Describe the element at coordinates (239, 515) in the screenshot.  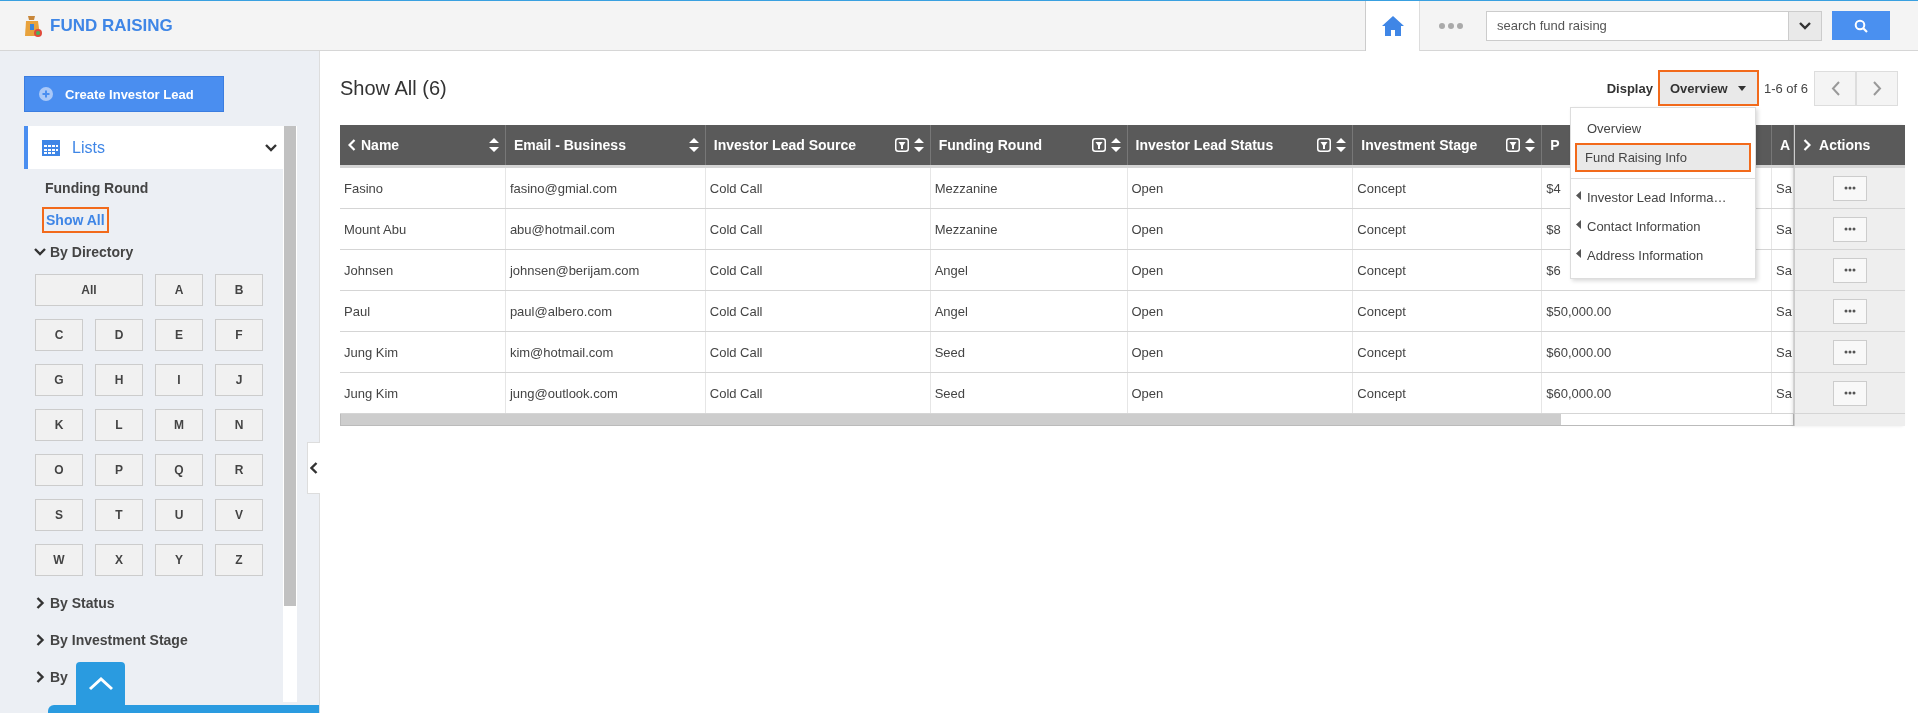
I see `letter-button: V` at that location.